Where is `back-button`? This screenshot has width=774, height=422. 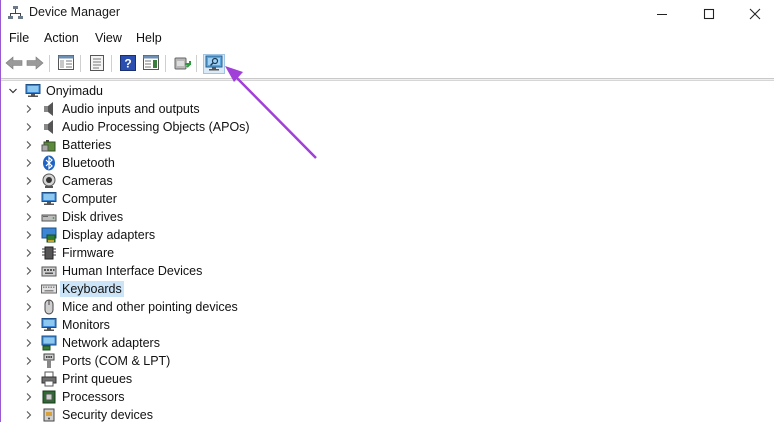
back-button is located at coordinates (14, 64).